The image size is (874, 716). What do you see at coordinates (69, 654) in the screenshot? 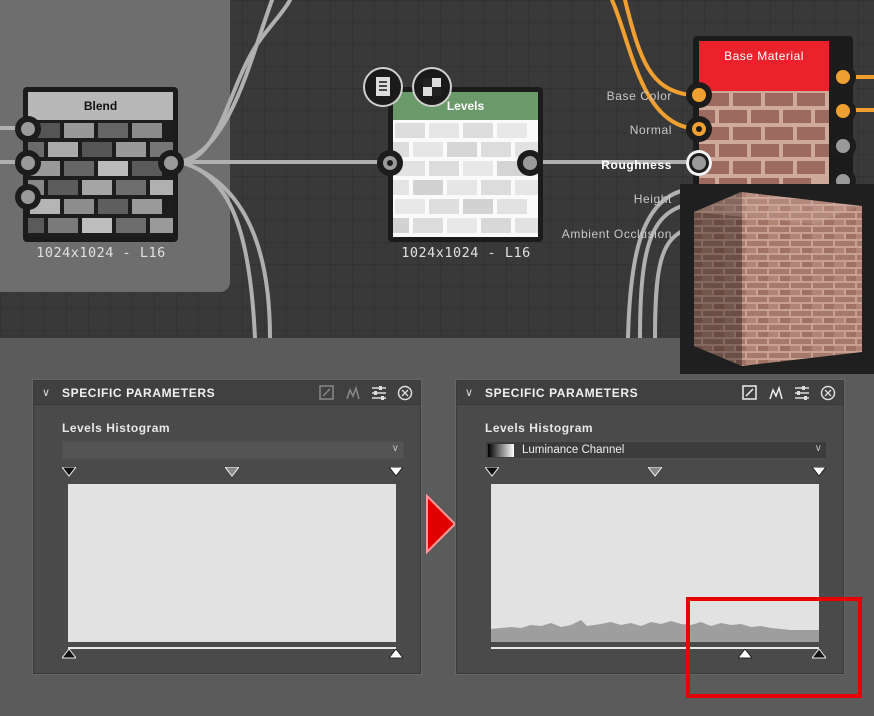
I see `output-black-handle` at bounding box center [69, 654].